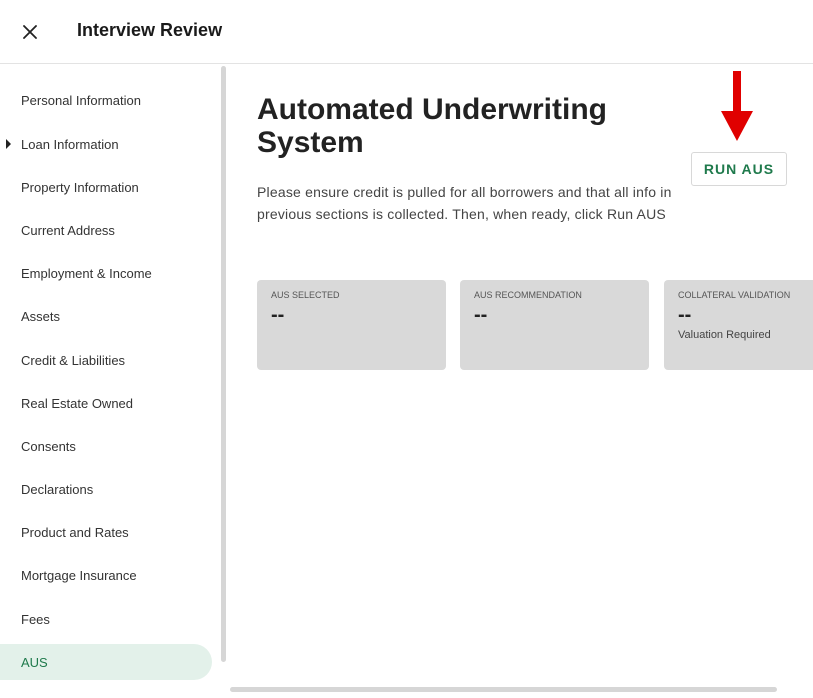 This screenshot has height=698, width=813. What do you see at coordinates (70, 144) in the screenshot?
I see `sidebar-item-label: Loan Information` at bounding box center [70, 144].